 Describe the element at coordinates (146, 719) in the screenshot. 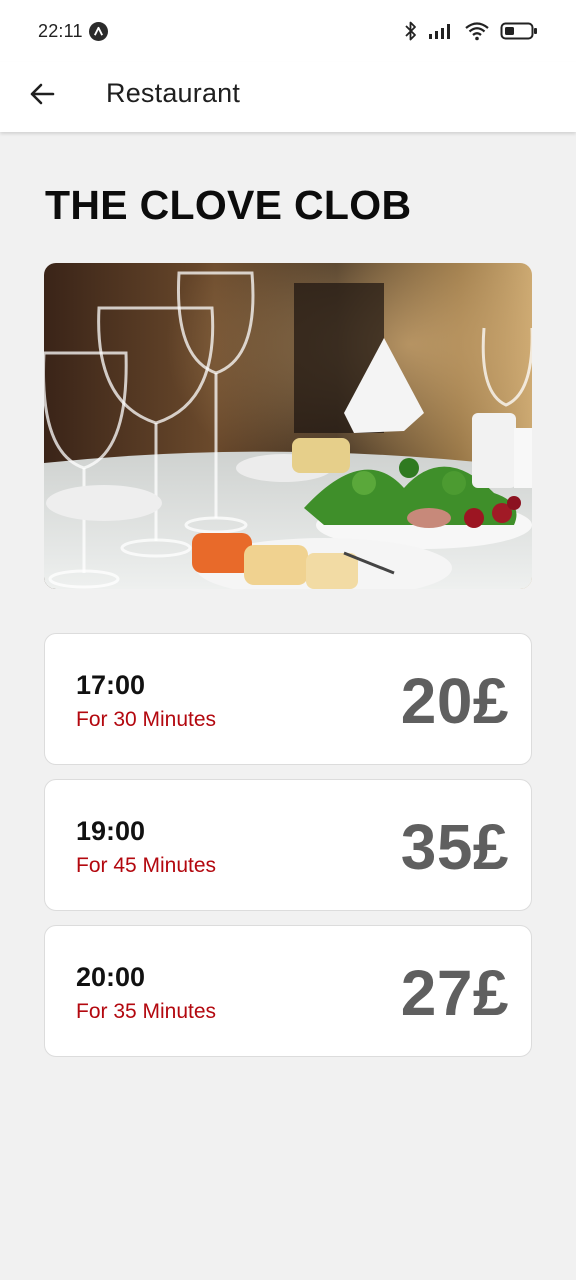

I see `slot-duration: For 30 Minutes` at that location.